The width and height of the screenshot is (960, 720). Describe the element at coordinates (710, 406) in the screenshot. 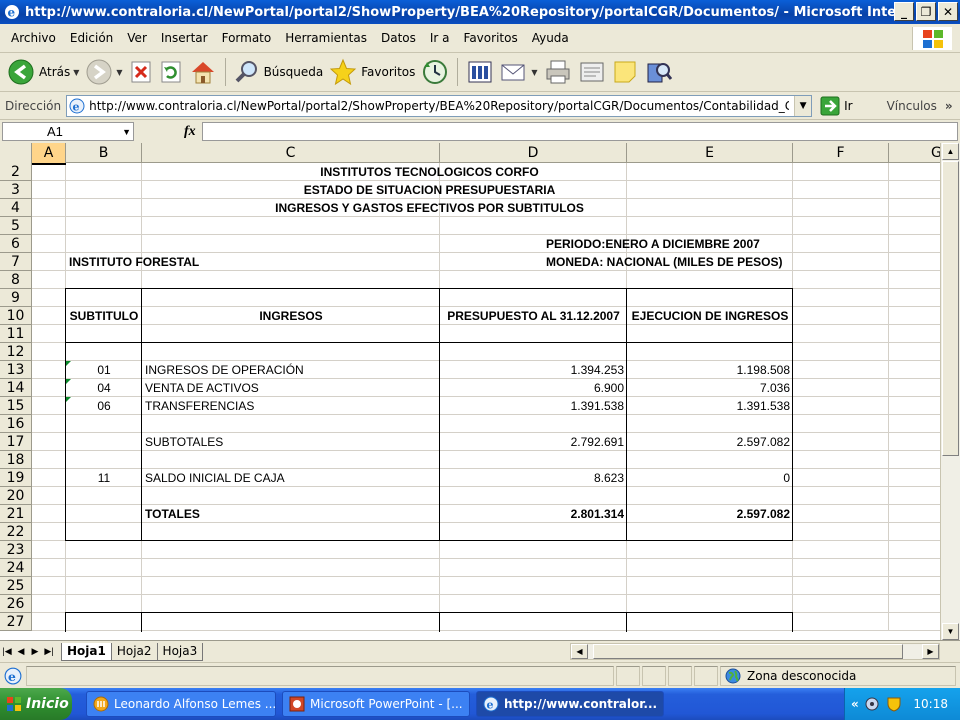

I see `execution-value: 1.391.538` at that location.